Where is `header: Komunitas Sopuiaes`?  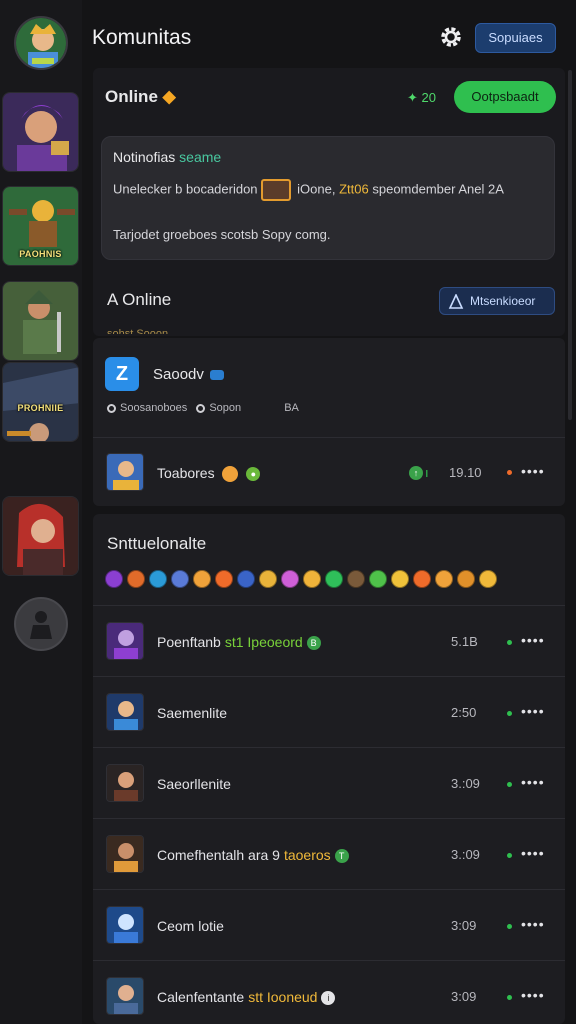 header: Komunitas Sopuiaes is located at coordinates (329, 36).